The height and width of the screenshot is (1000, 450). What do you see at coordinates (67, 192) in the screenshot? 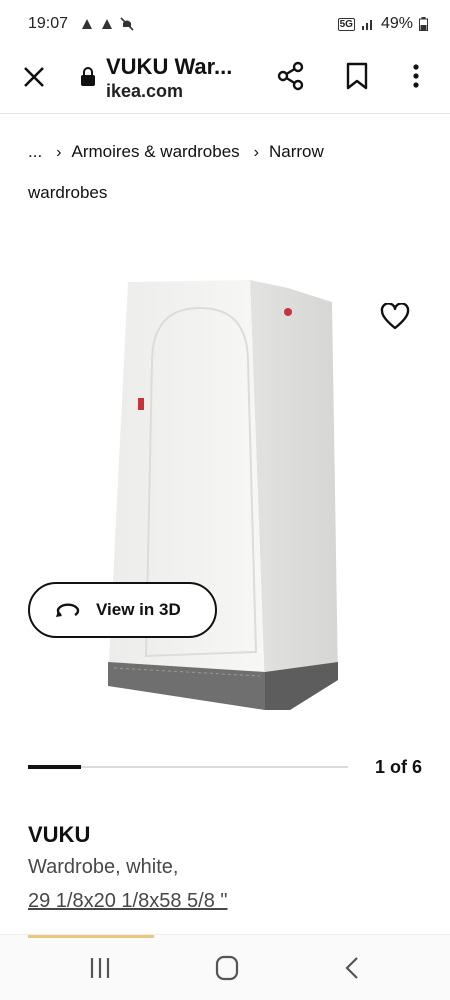
I see `breadcrumb-narrow-cont: wardrobes` at bounding box center [67, 192].